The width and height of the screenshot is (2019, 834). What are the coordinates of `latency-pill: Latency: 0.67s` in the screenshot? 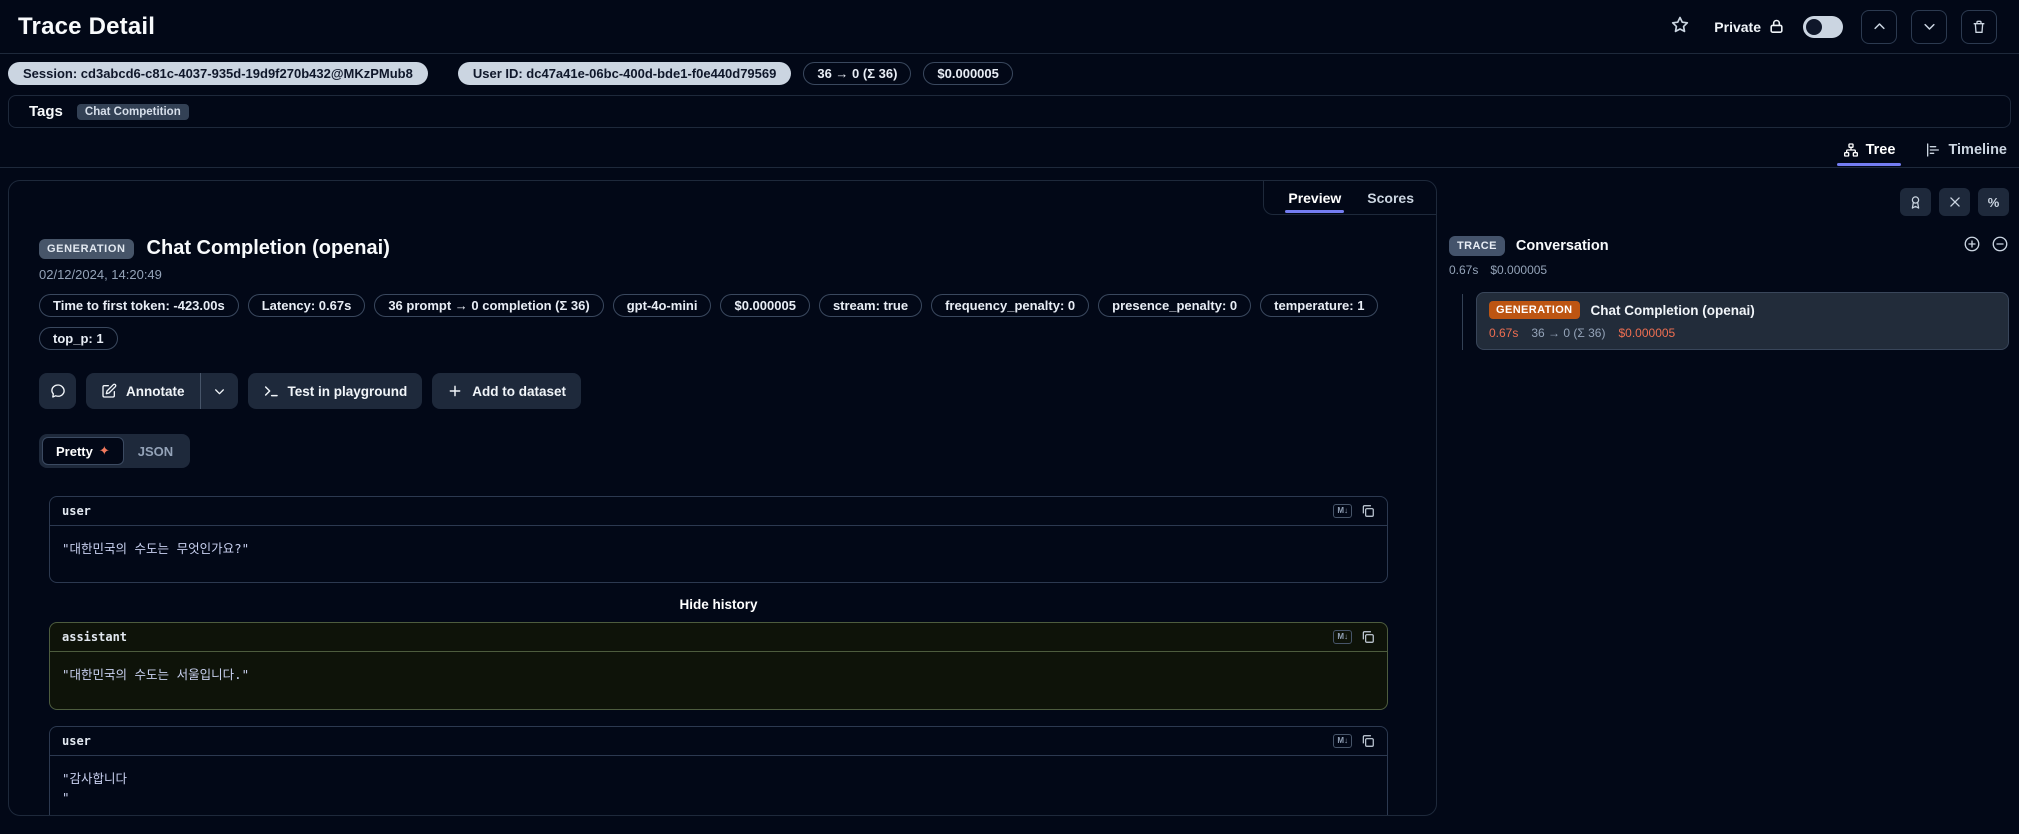 It's located at (306, 305).